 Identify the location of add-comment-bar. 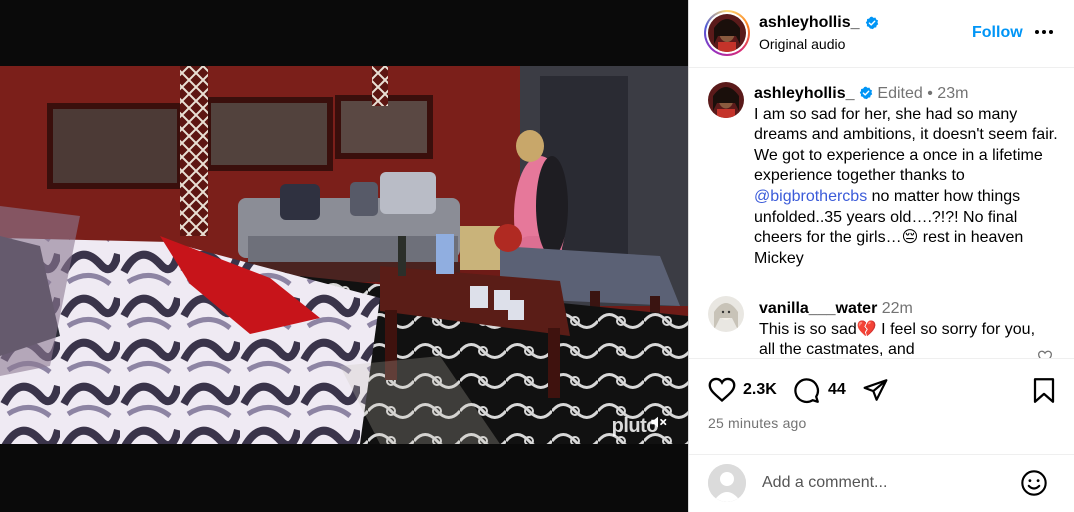
(881, 483).